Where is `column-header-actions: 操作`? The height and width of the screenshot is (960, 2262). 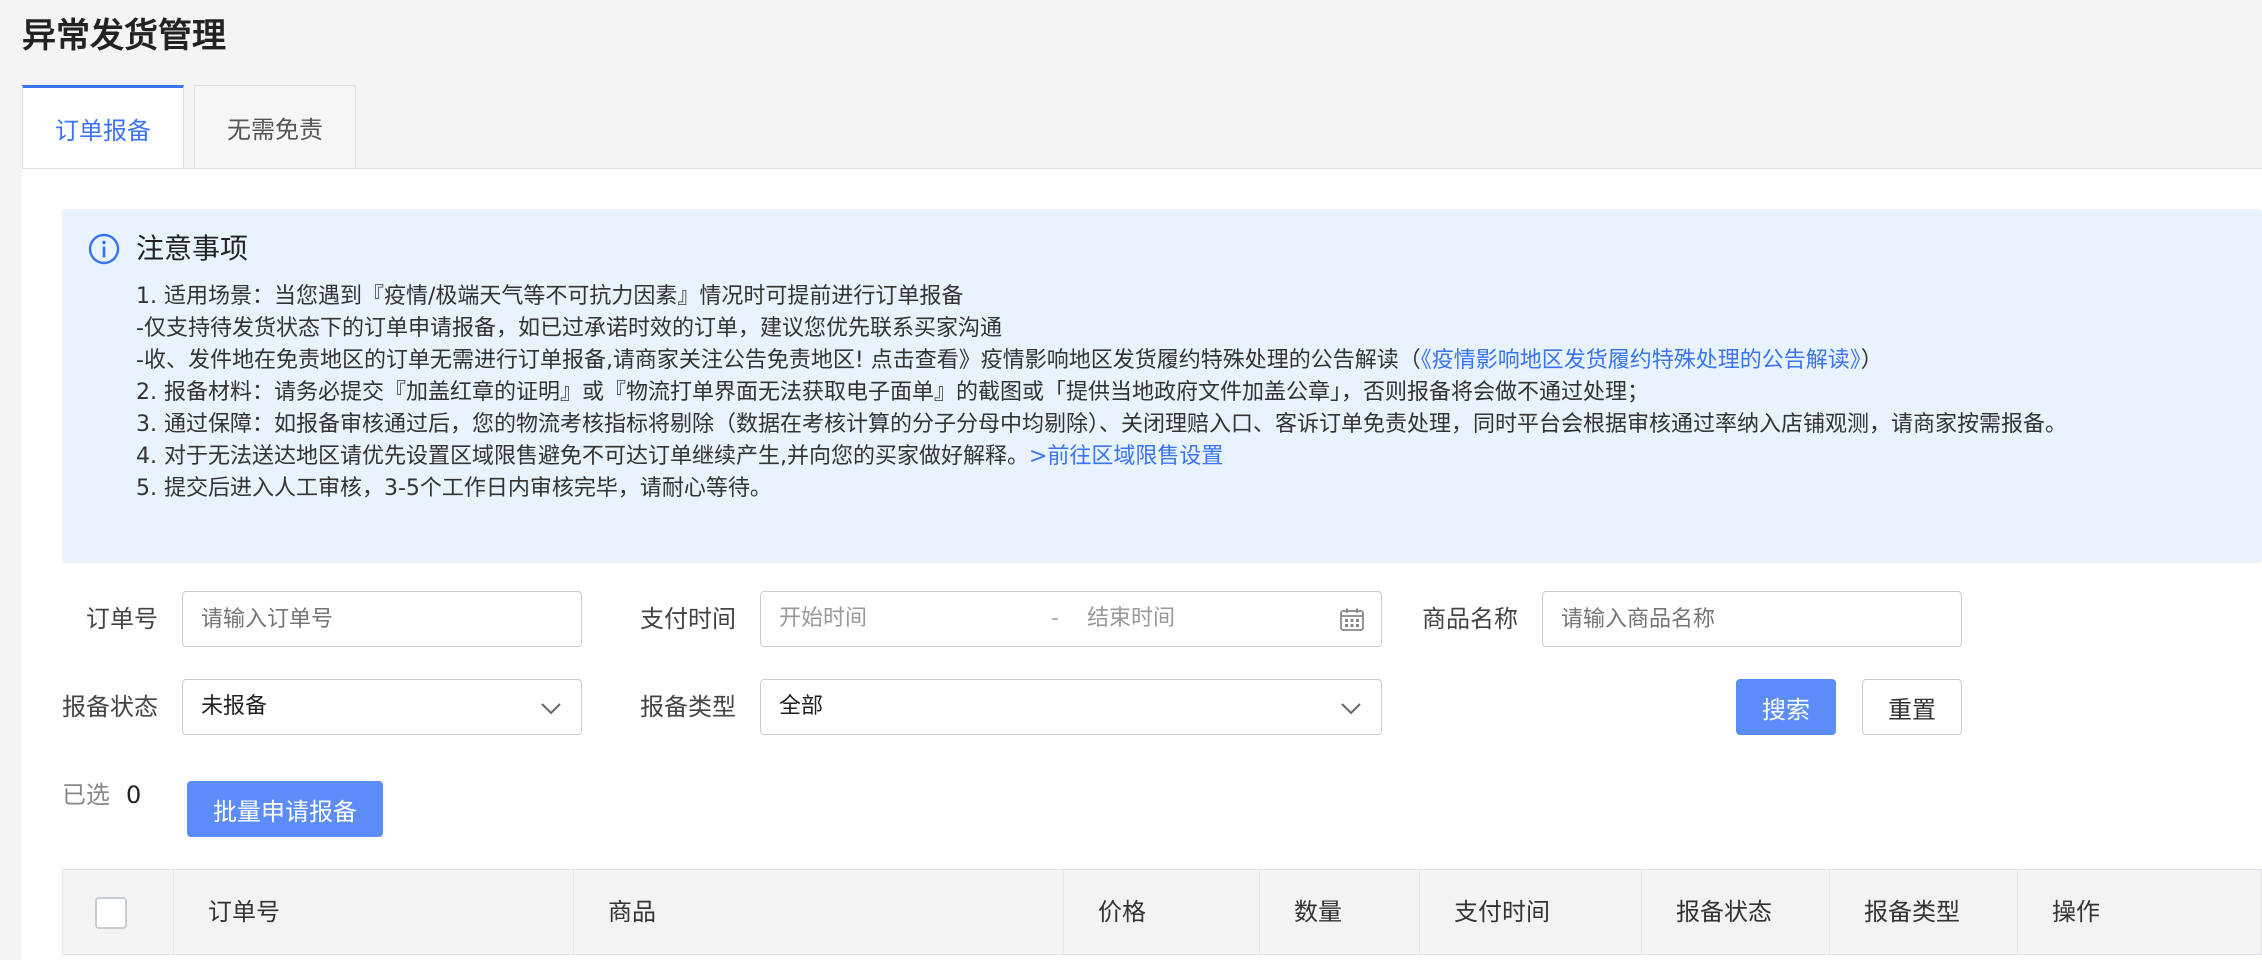
column-header-actions: 操作 is located at coordinates (2139, 912).